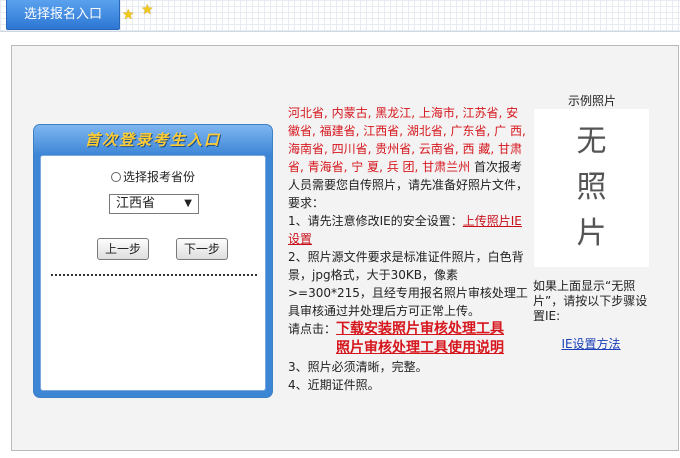 This screenshot has width=680, height=458. What do you see at coordinates (123, 249) in the screenshot?
I see `prev-step-button: 上一步` at bounding box center [123, 249].